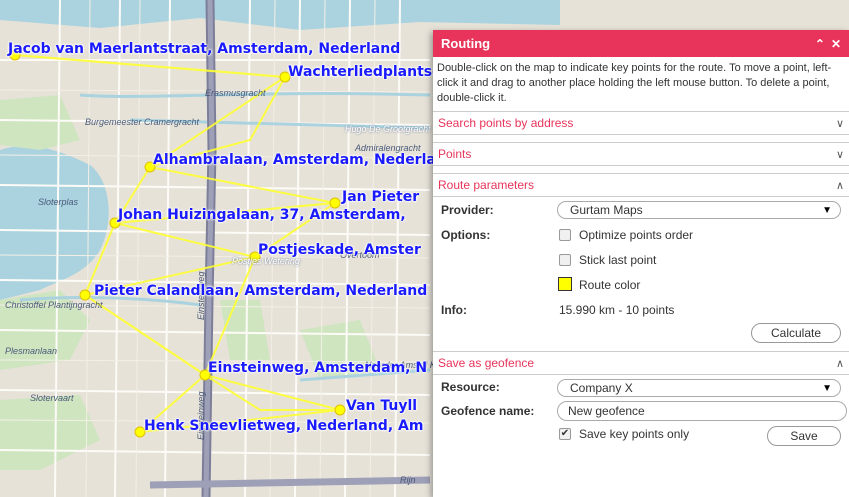 This screenshot has width=849, height=497. What do you see at coordinates (820, 44) in the screenshot?
I see `collapse-icon: ⌃` at bounding box center [820, 44].